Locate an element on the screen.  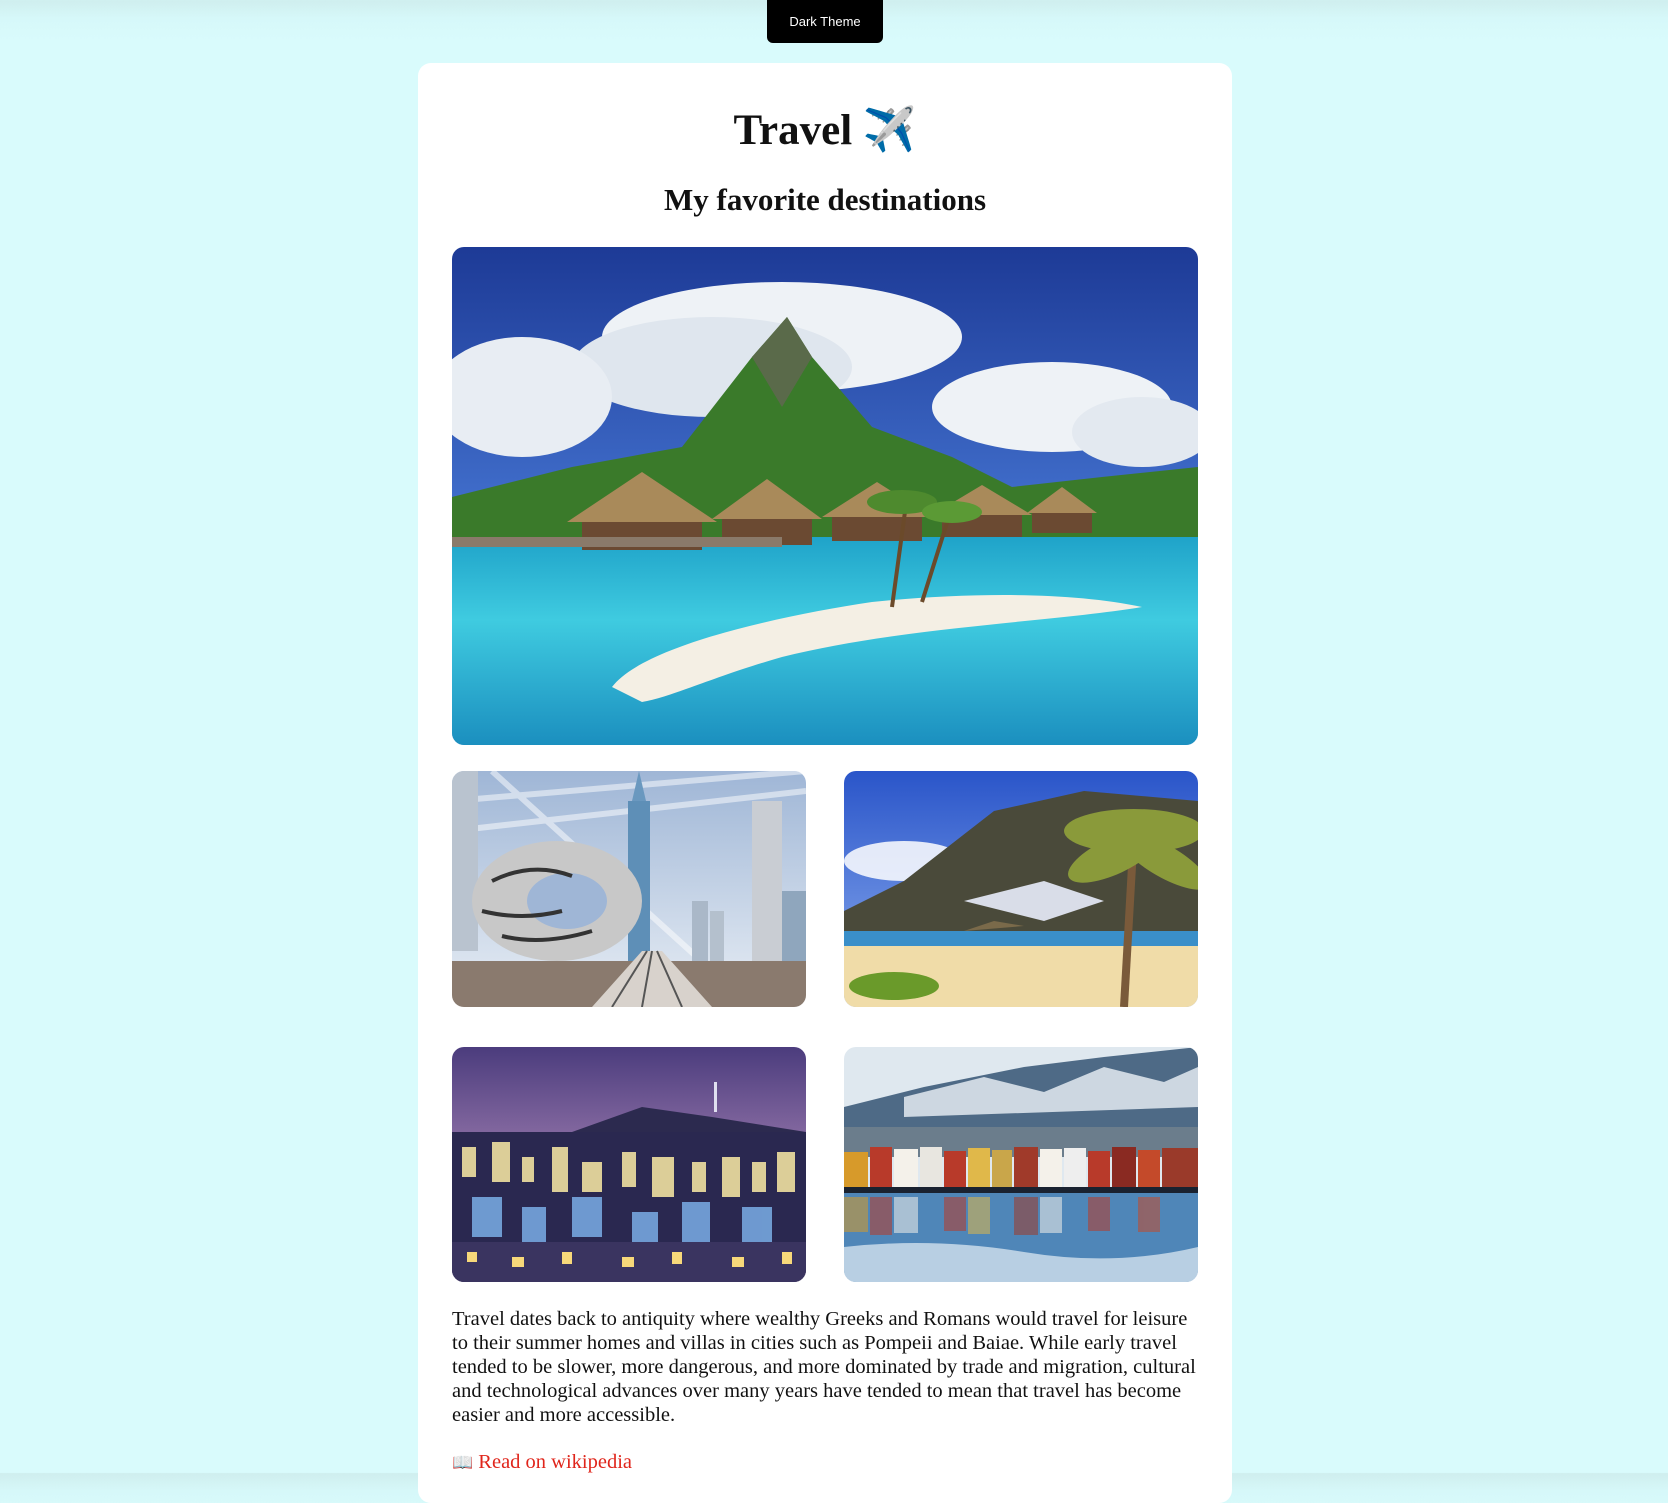
wikipedia-link-row: 📖 Read on wikipedia is located at coordinates (542, 1462).